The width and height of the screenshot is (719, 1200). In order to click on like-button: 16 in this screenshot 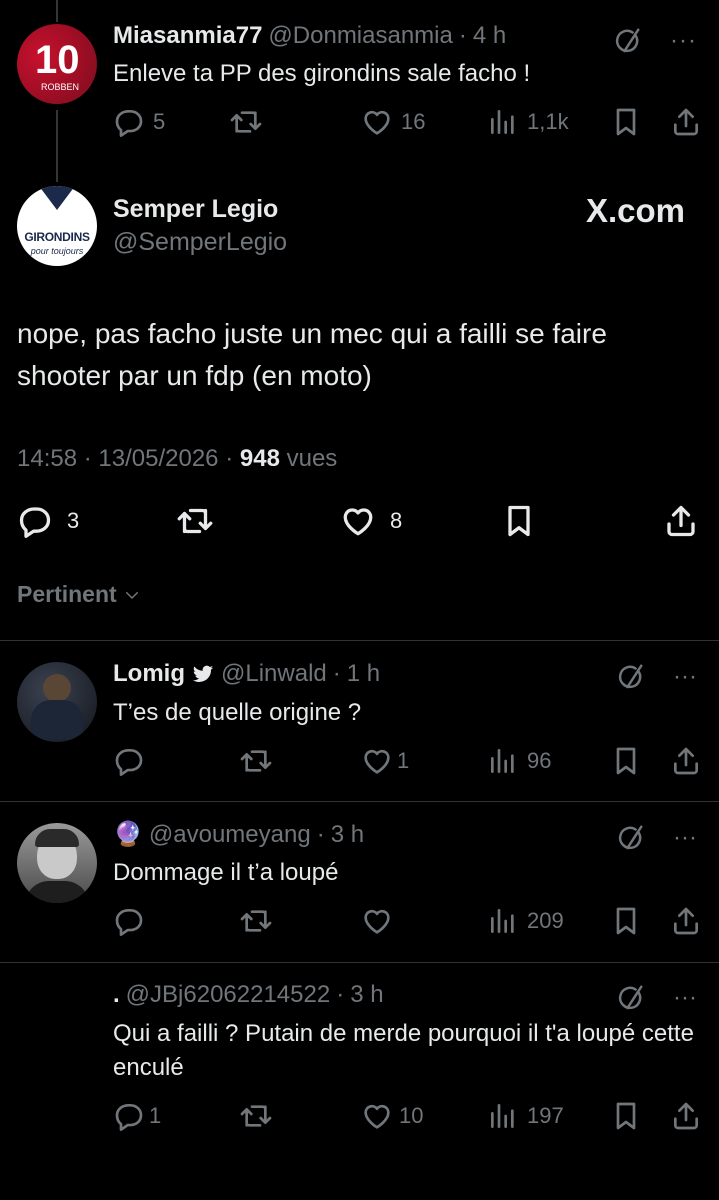, I will do `click(393, 122)`.